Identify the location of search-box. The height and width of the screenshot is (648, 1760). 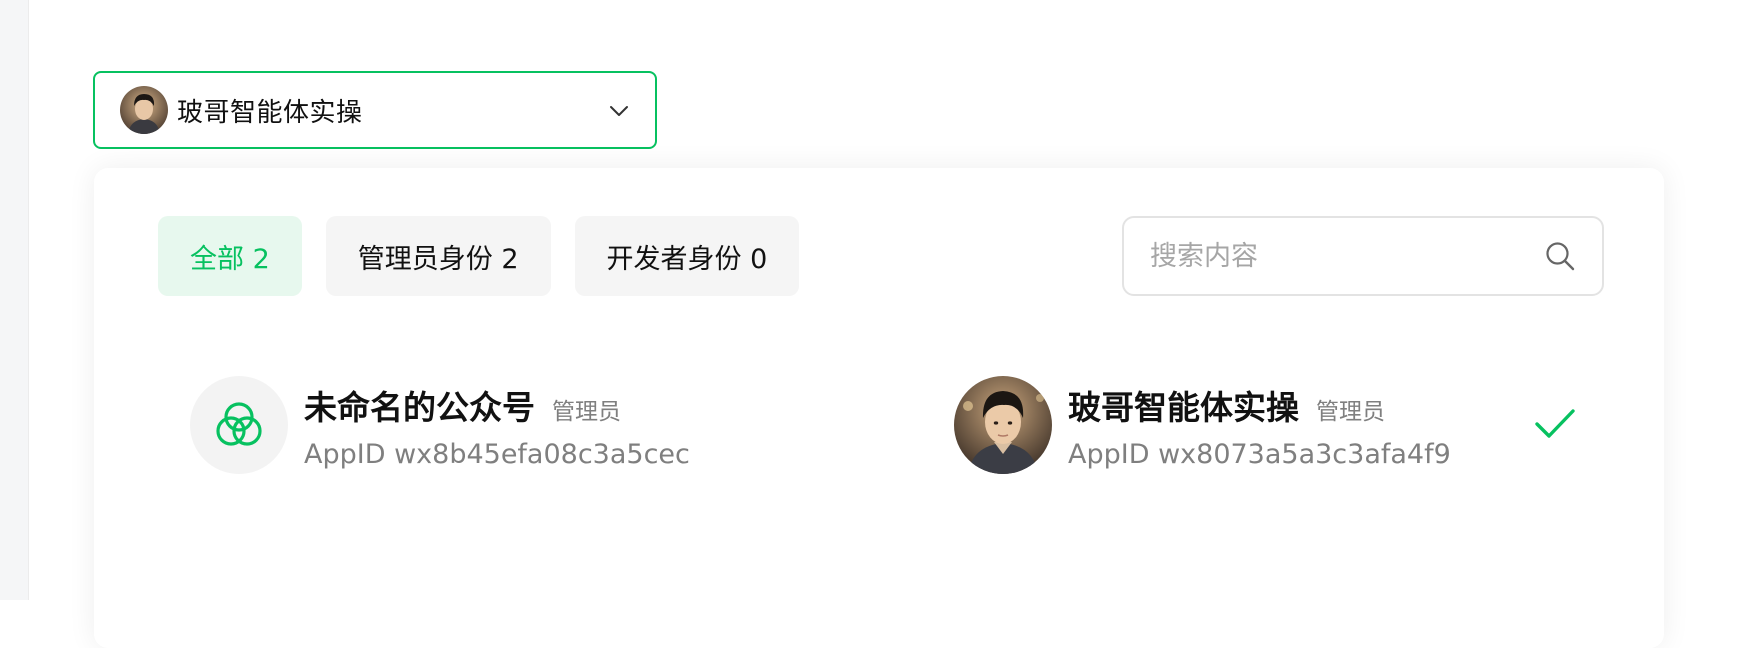
(1363, 256).